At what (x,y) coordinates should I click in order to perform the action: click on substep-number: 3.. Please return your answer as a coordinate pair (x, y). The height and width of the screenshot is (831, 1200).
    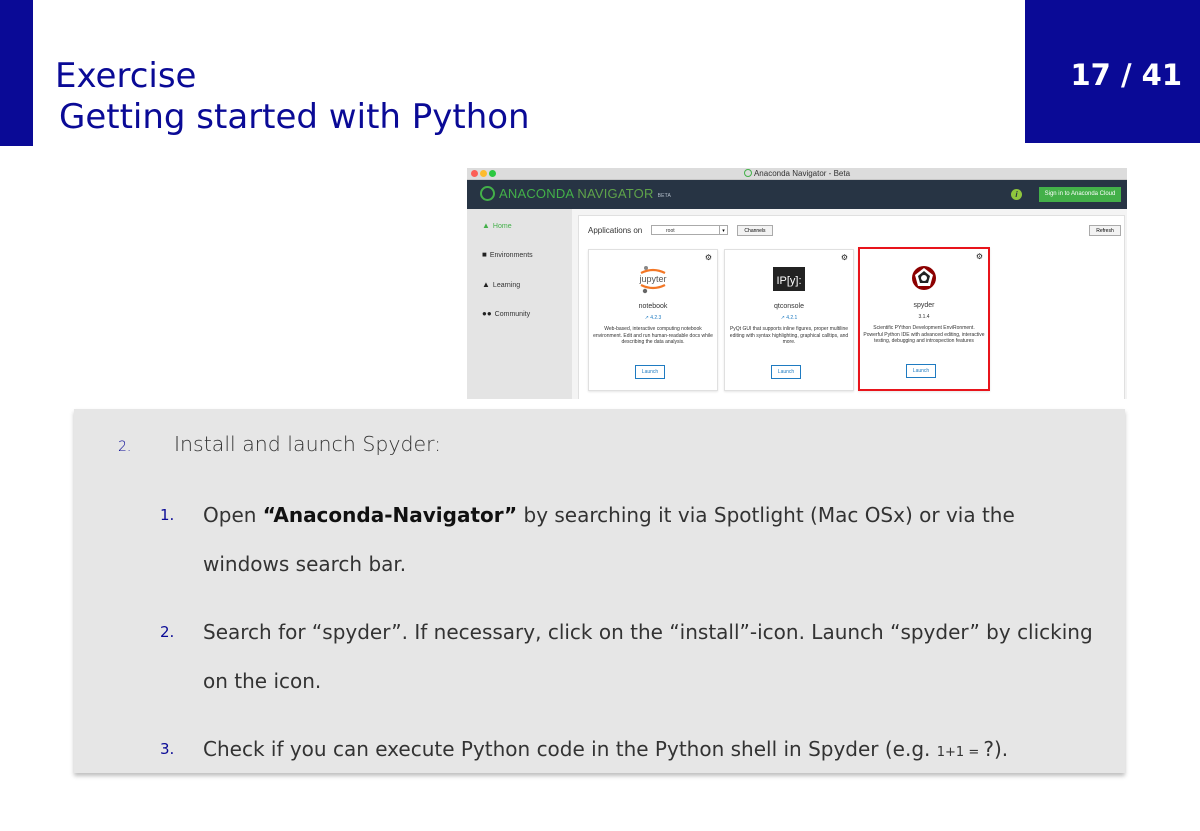
    Looking at the image, I should click on (167, 749).